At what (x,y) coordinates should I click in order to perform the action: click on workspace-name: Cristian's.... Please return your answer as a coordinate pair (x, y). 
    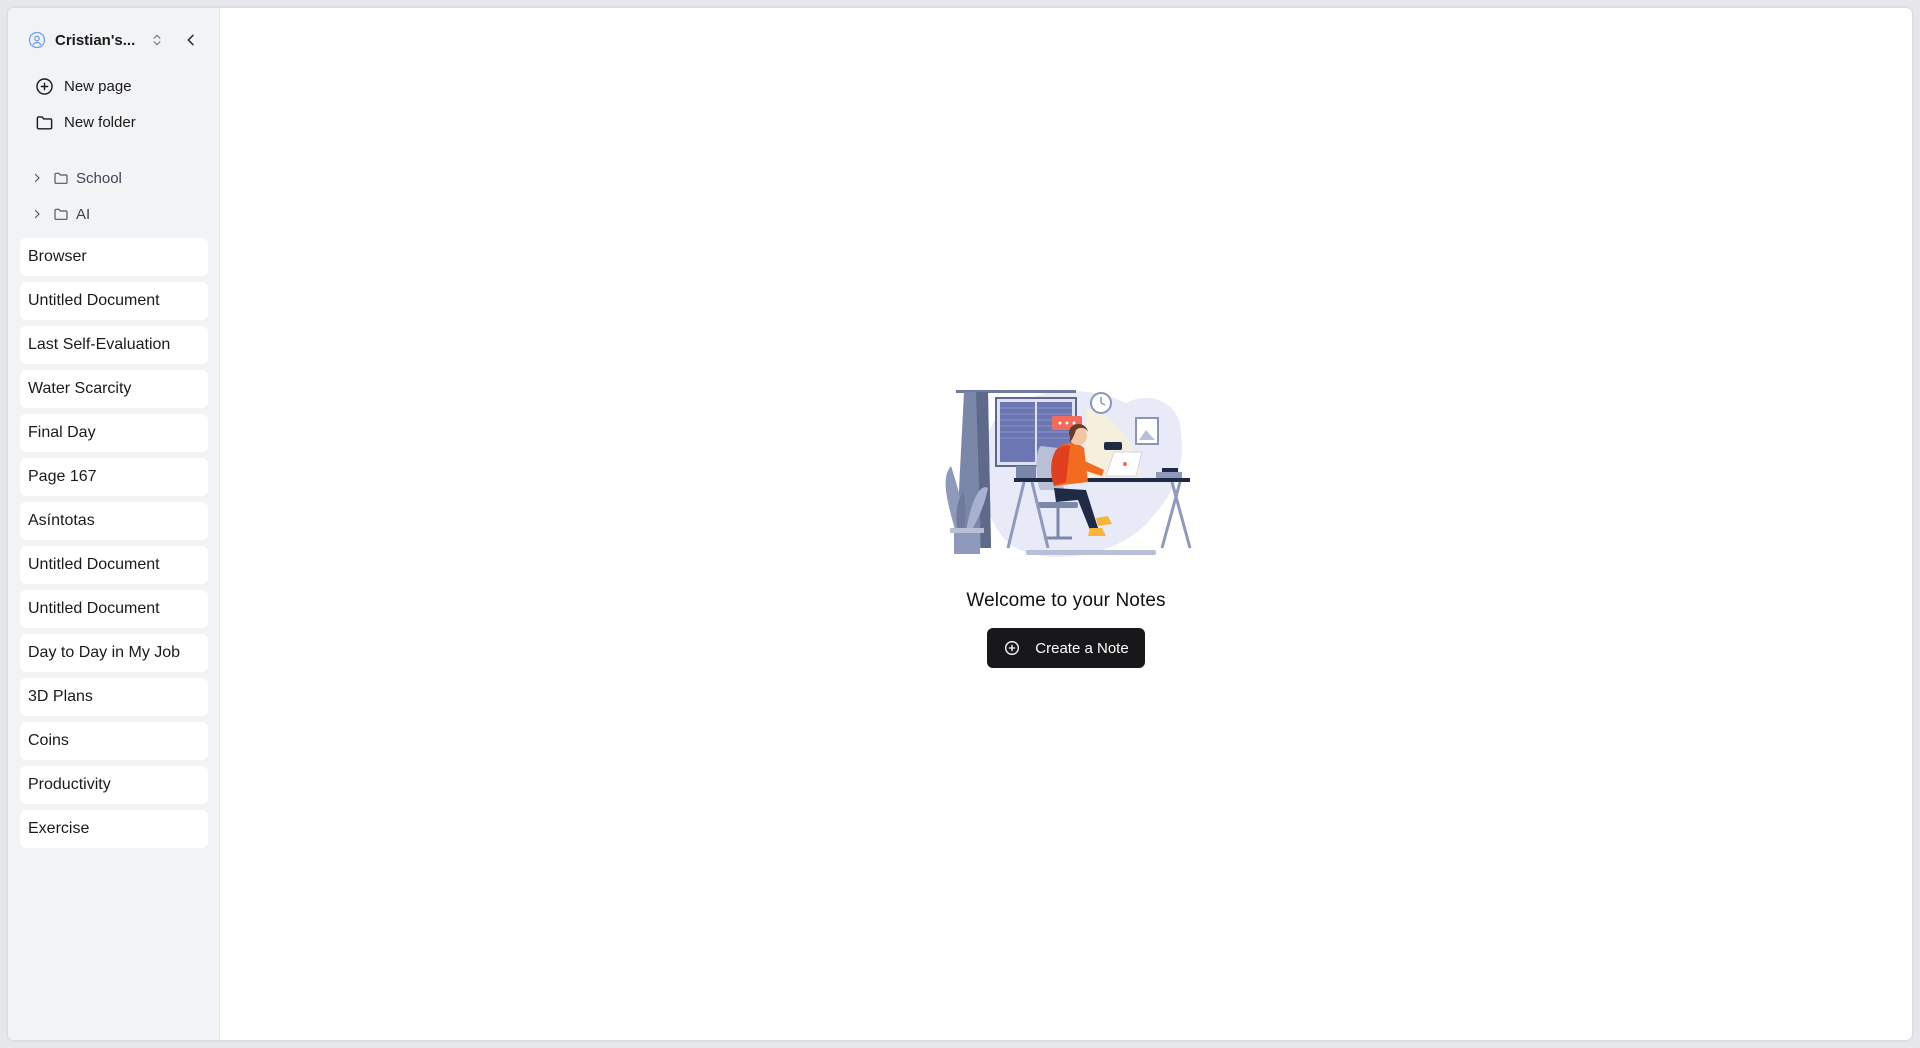
    Looking at the image, I should click on (95, 40).